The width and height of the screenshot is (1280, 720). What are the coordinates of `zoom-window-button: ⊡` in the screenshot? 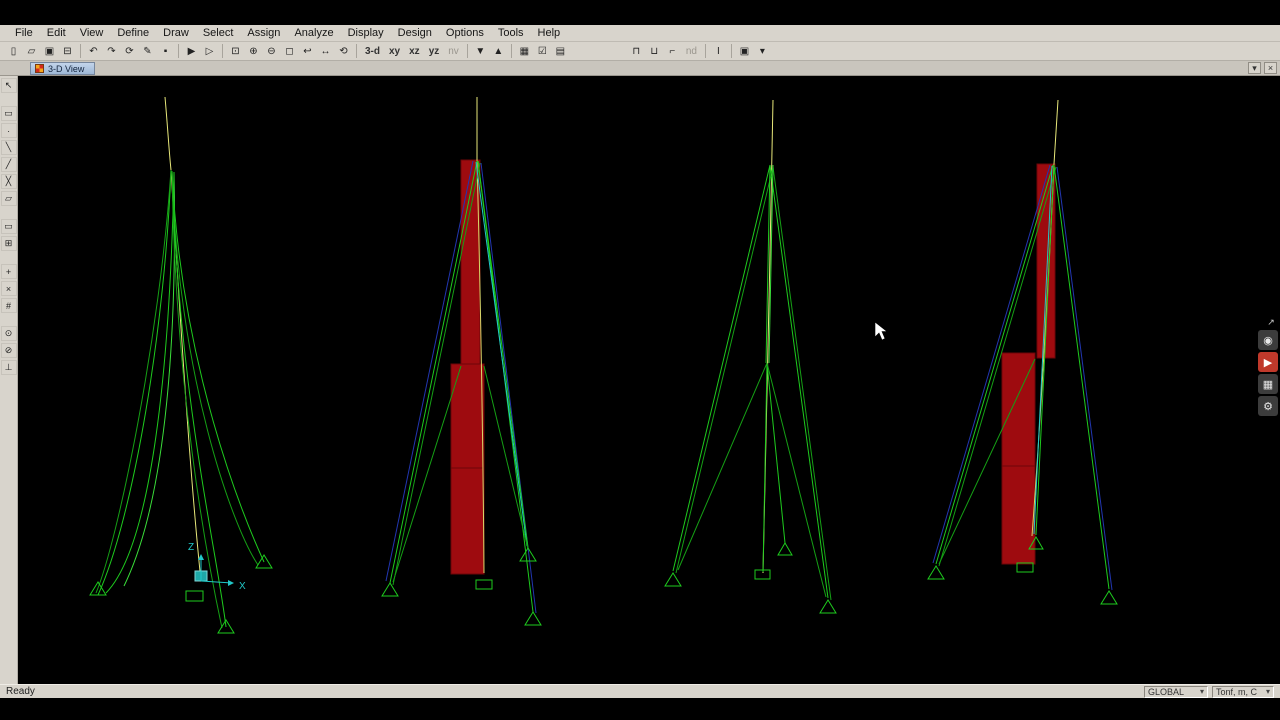 It's located at (235, 51).